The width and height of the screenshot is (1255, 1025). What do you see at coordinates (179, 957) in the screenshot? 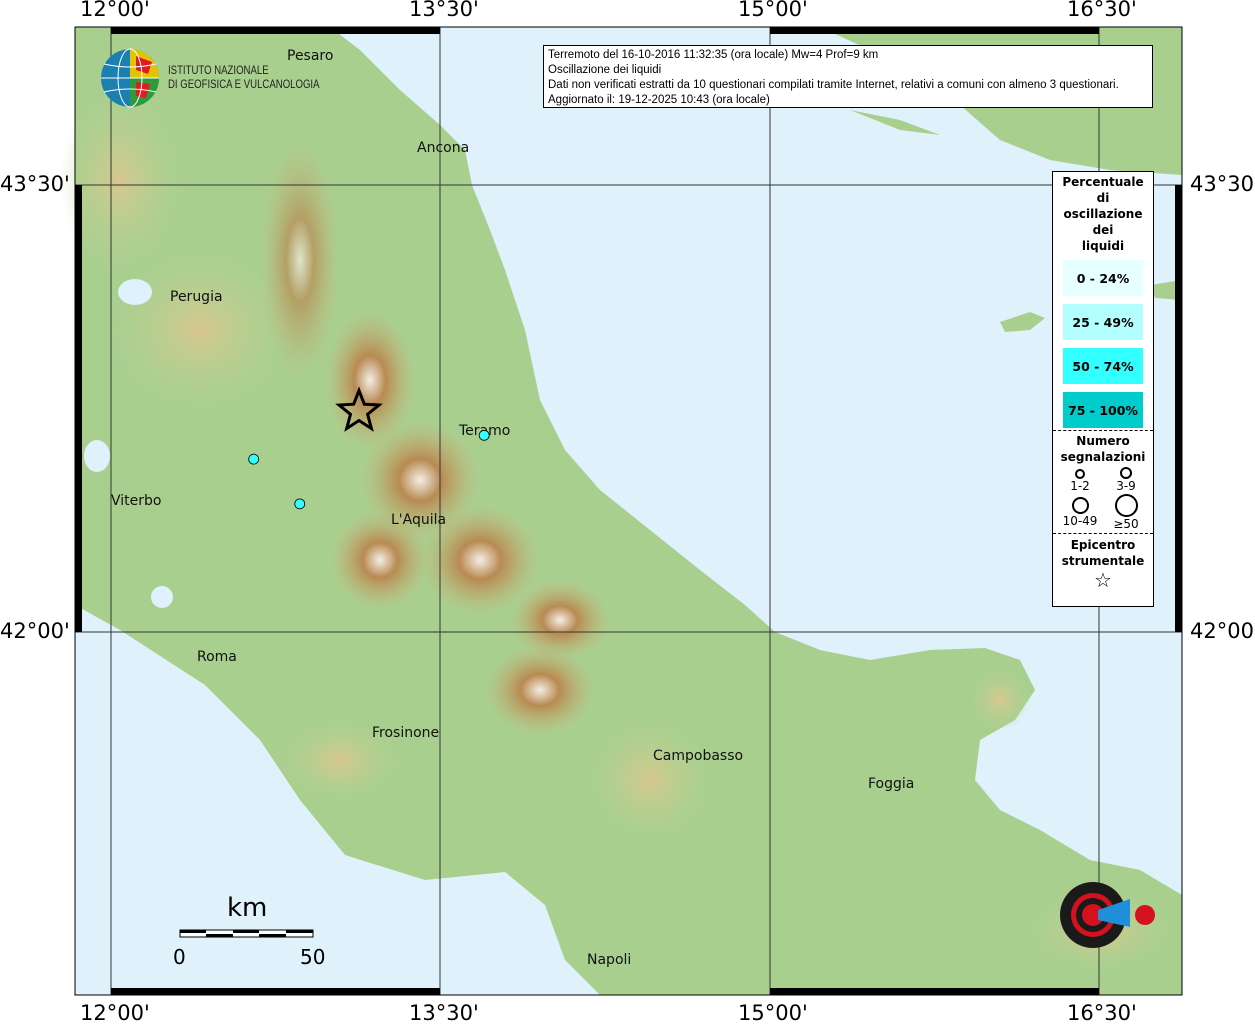
I see `scale-min: 0` at bounding box center [179, 957].